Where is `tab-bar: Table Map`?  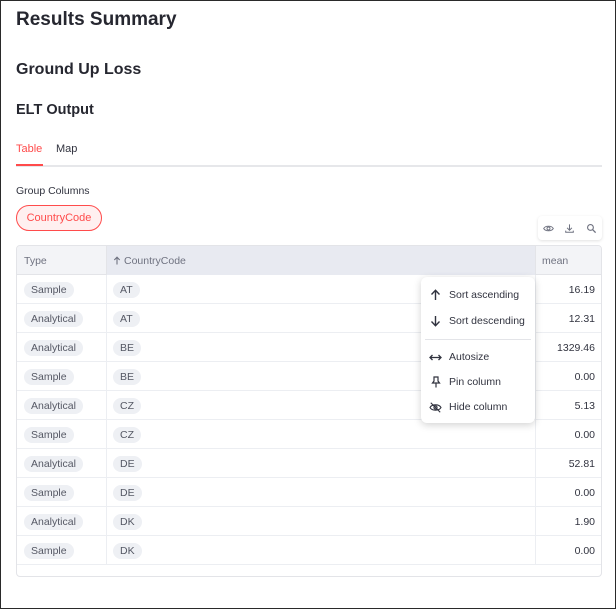
tab-bar: Table Map is located at coordinates (309, 154).